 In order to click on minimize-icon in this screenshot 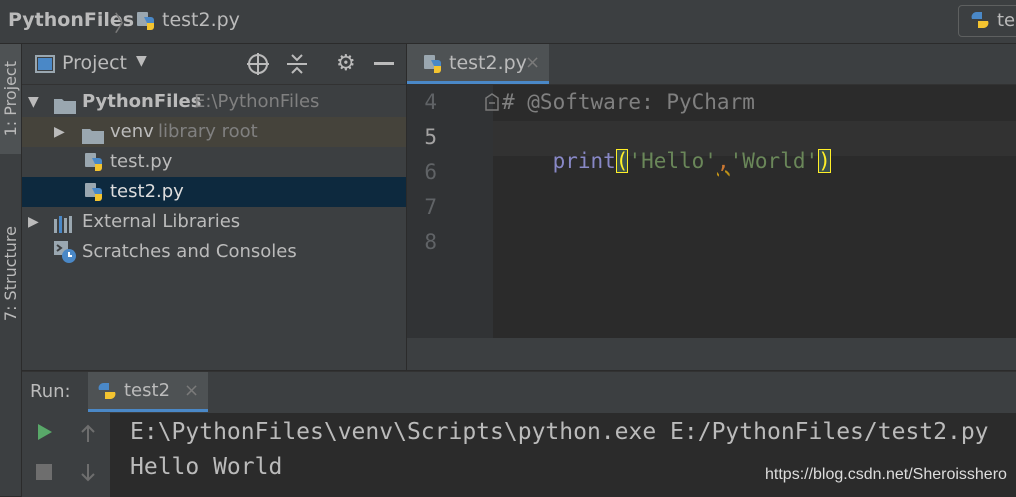, I will do `click(384, 63)`.